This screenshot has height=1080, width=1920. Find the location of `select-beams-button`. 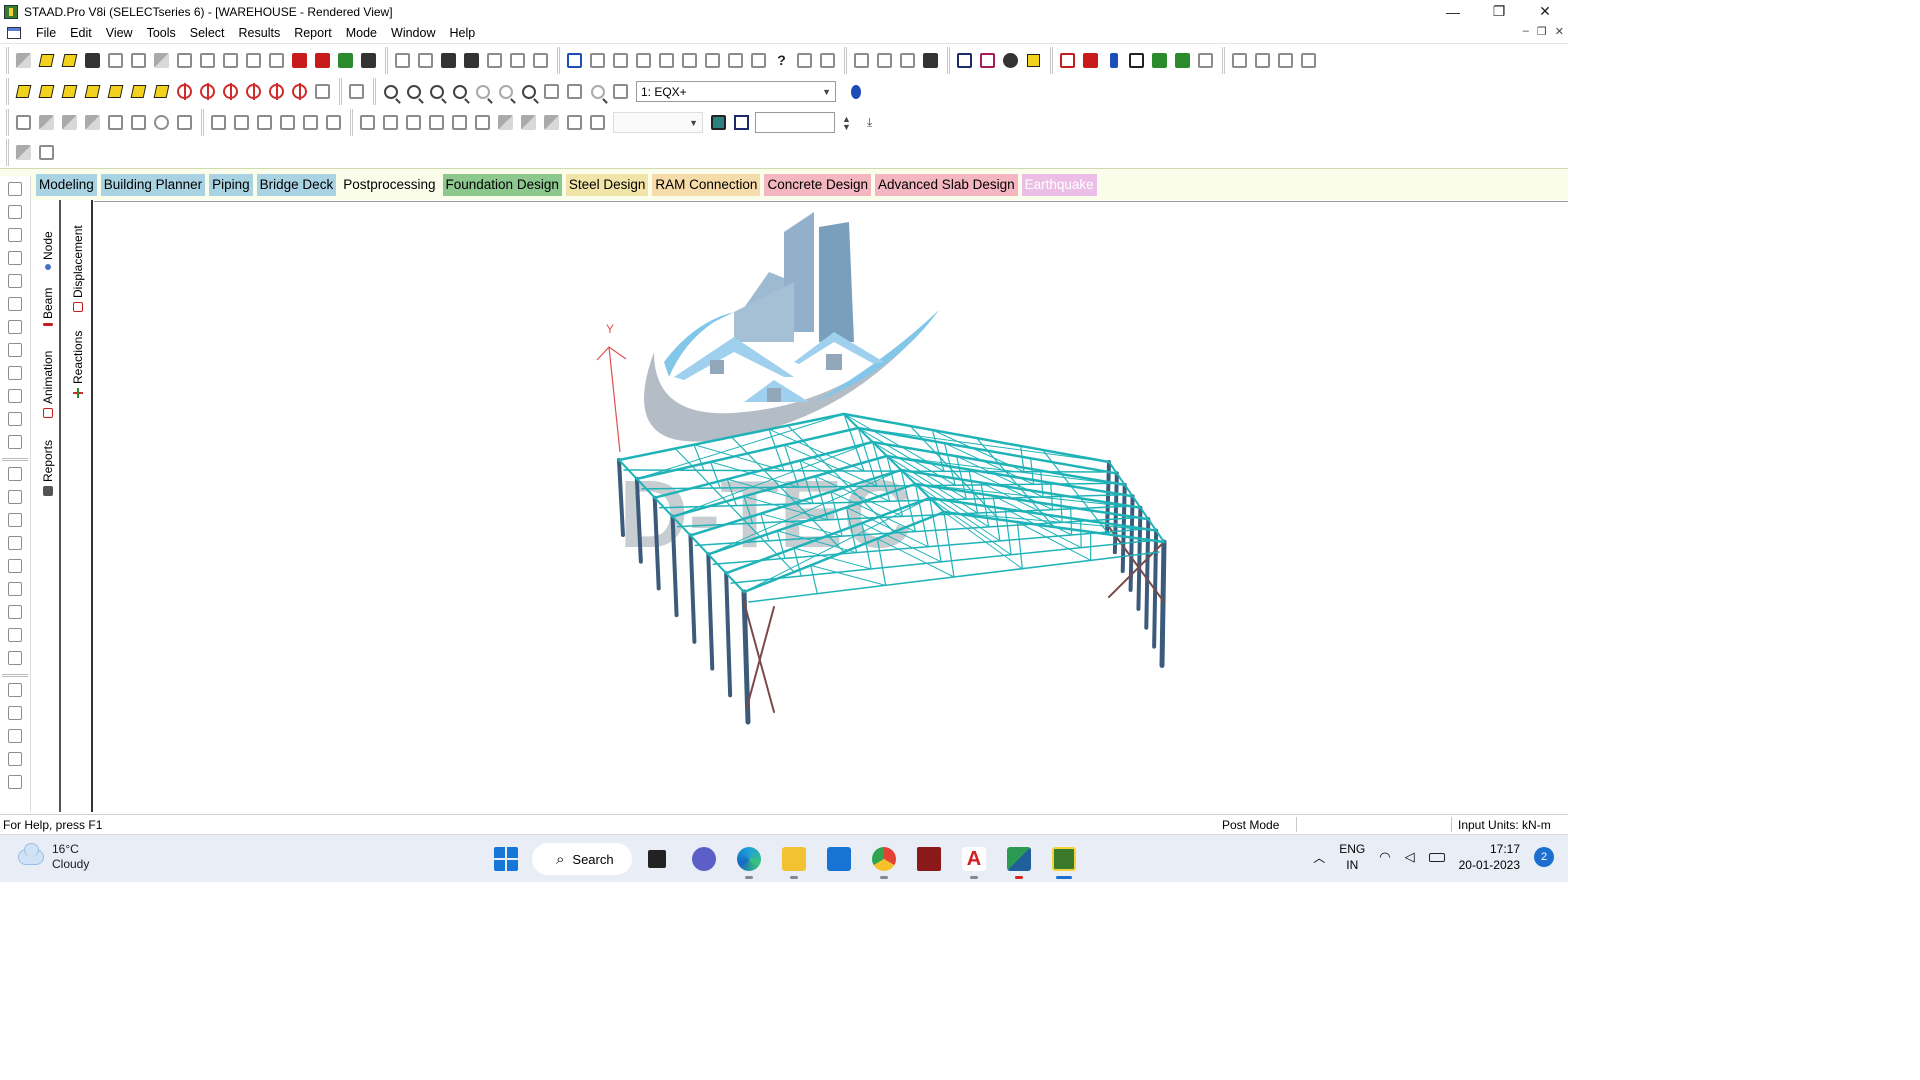

select-beams-button is located at coordinates (15, 235).